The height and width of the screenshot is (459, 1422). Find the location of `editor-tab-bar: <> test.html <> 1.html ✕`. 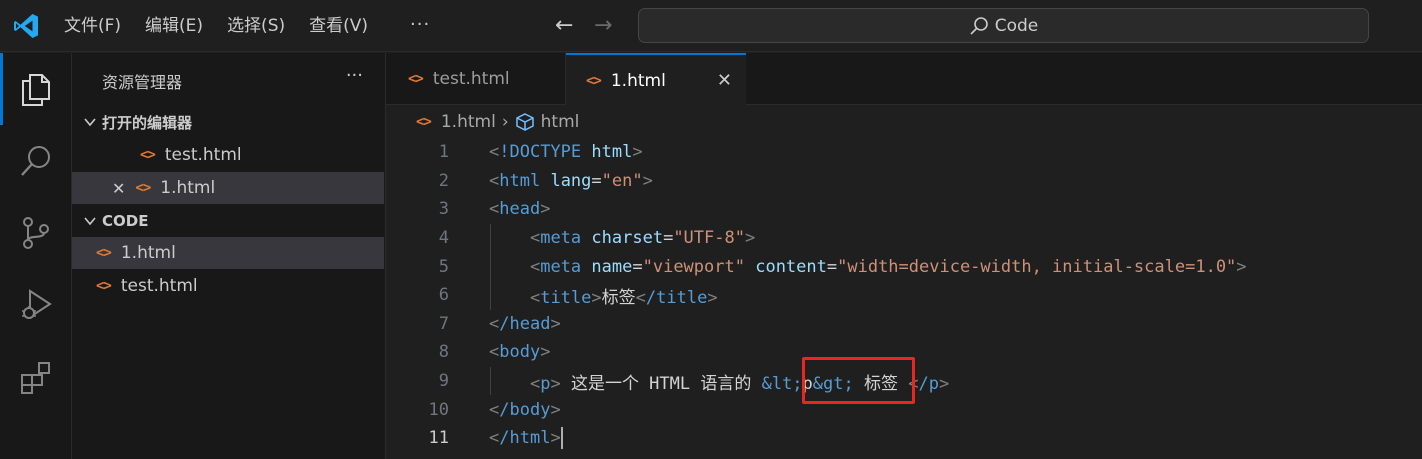

editor-tab-bar: <> test.html <> 1.html ✕ is located at coordinates (904, 79).